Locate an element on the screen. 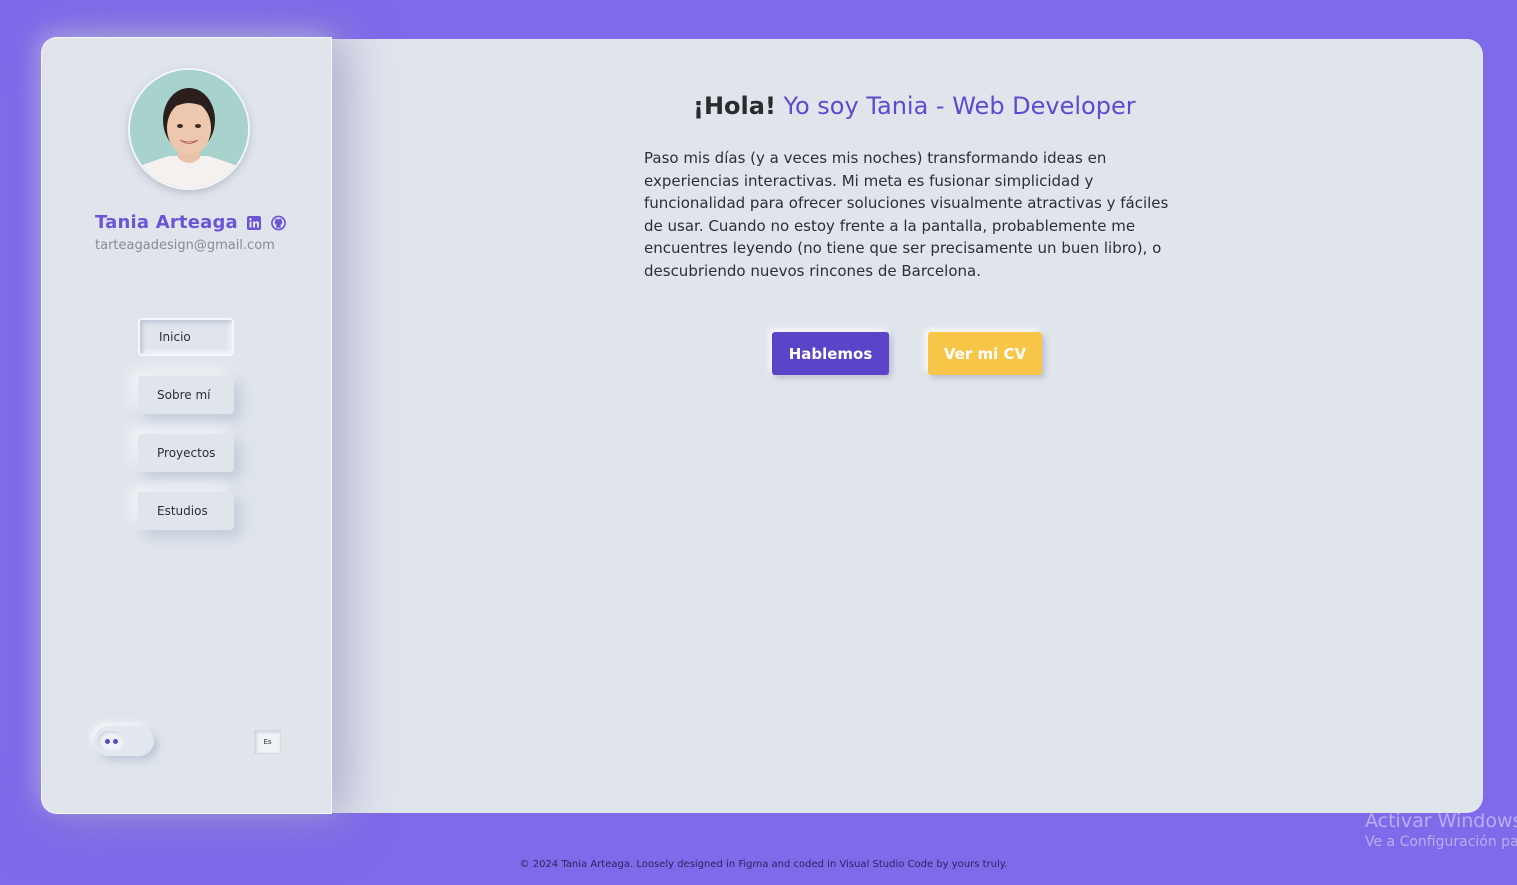  github-icon is located at coordinates (278, 222).